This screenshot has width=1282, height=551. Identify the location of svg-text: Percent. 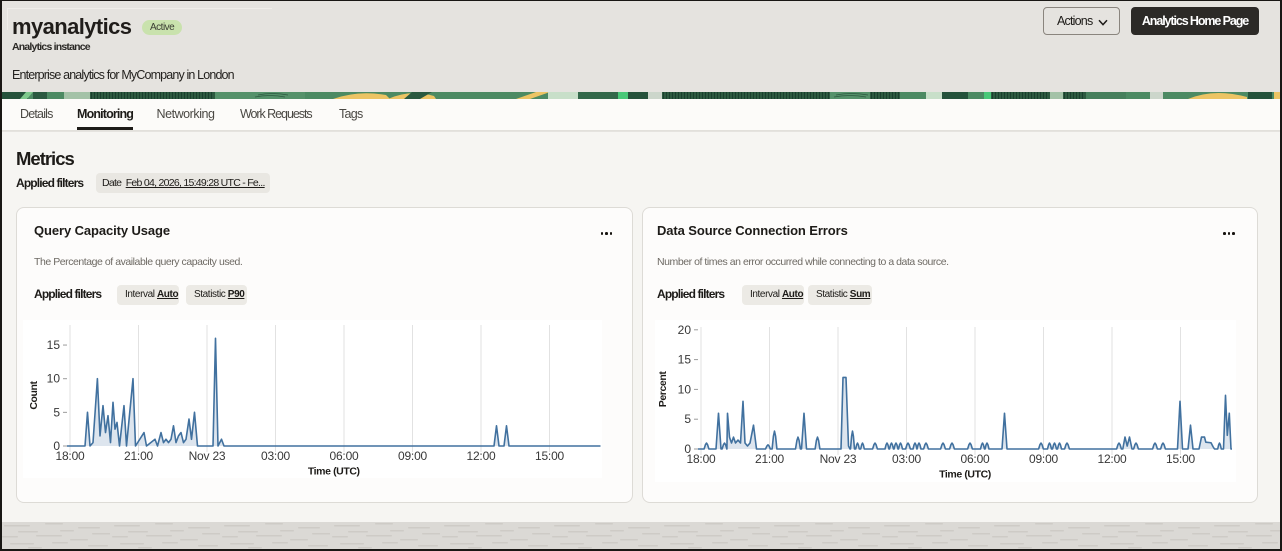
(663, 389).